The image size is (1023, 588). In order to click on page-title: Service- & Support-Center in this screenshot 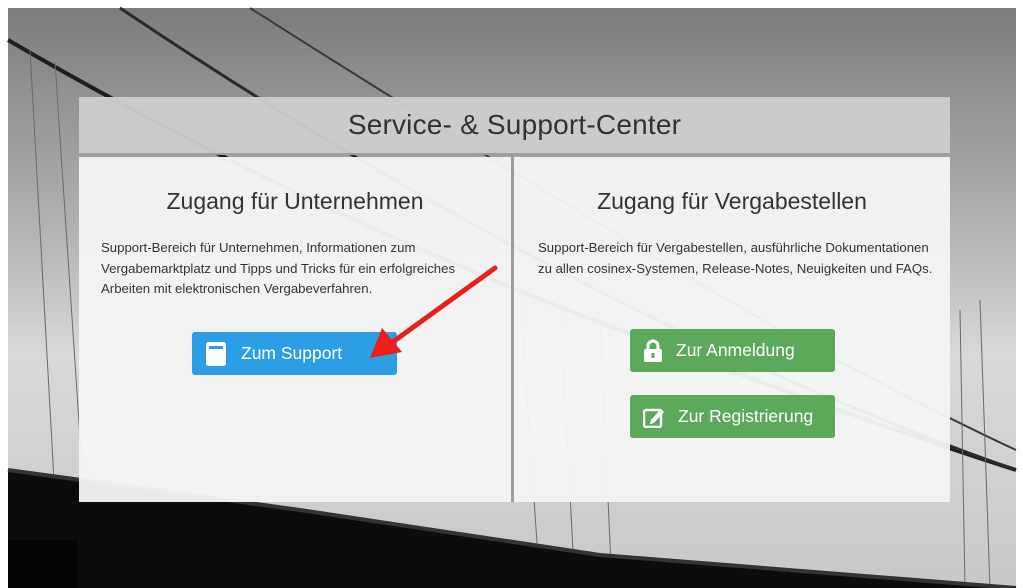, I will do `click(514, 124)`.